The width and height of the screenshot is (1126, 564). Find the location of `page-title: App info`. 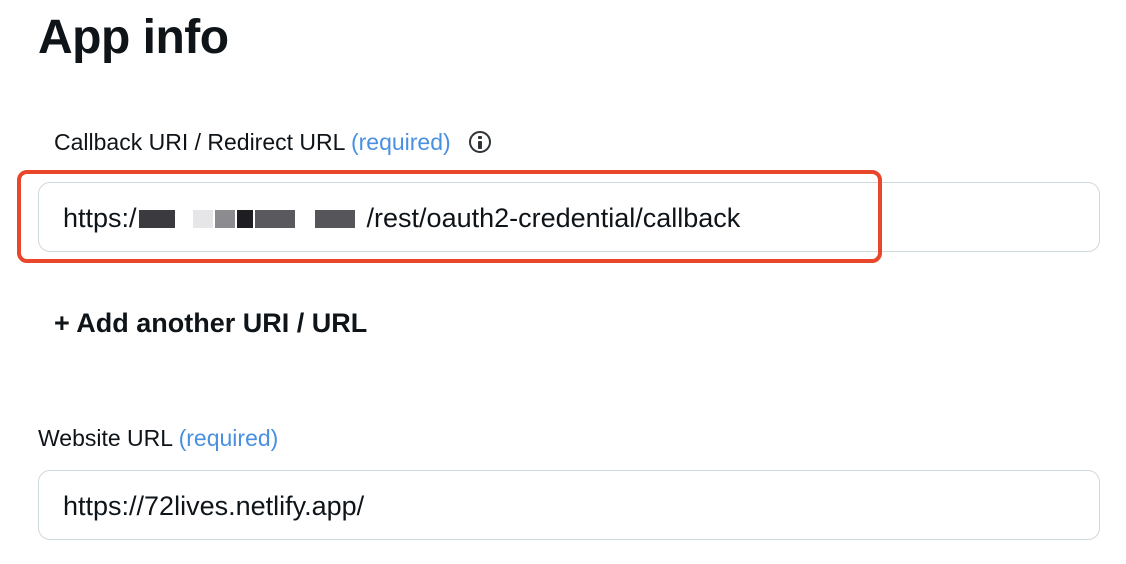

page-title: App info is located at coordinates (133, 37).